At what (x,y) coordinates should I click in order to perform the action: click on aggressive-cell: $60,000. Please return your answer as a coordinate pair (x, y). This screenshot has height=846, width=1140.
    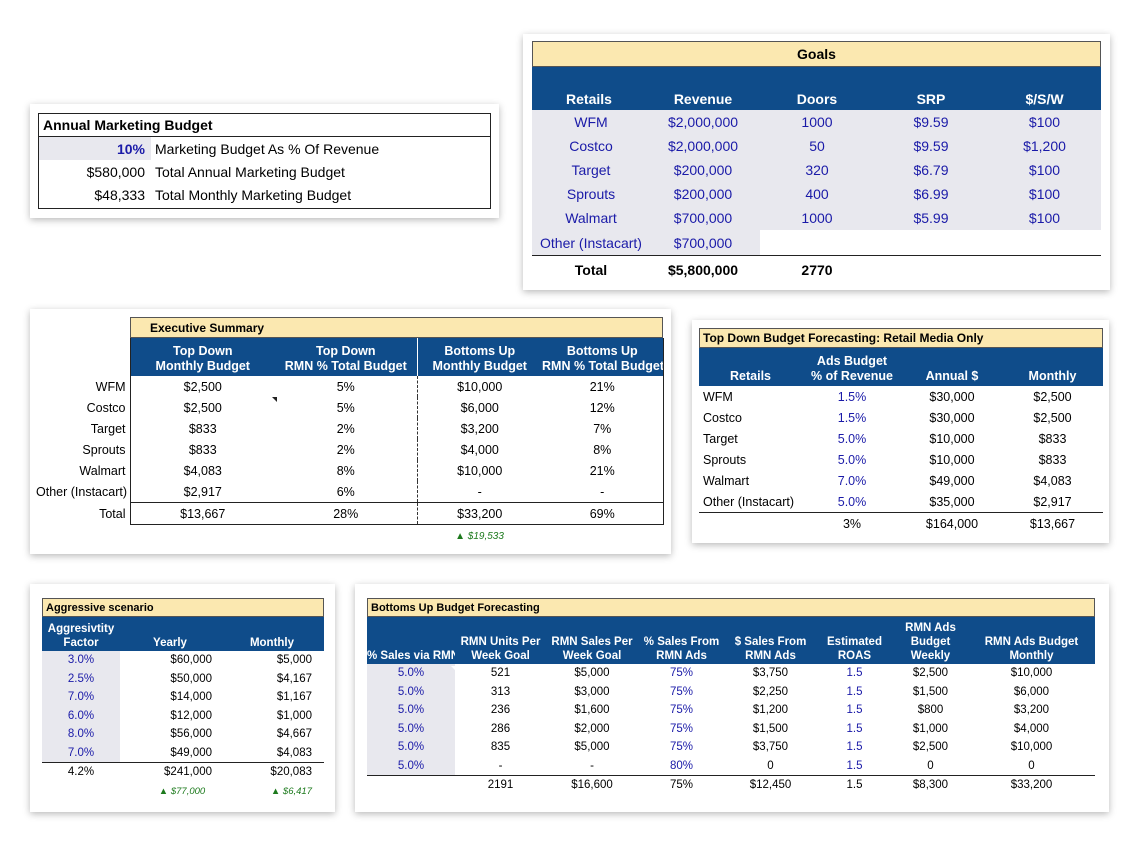
    Looking at the image, I should click on (191, 660).